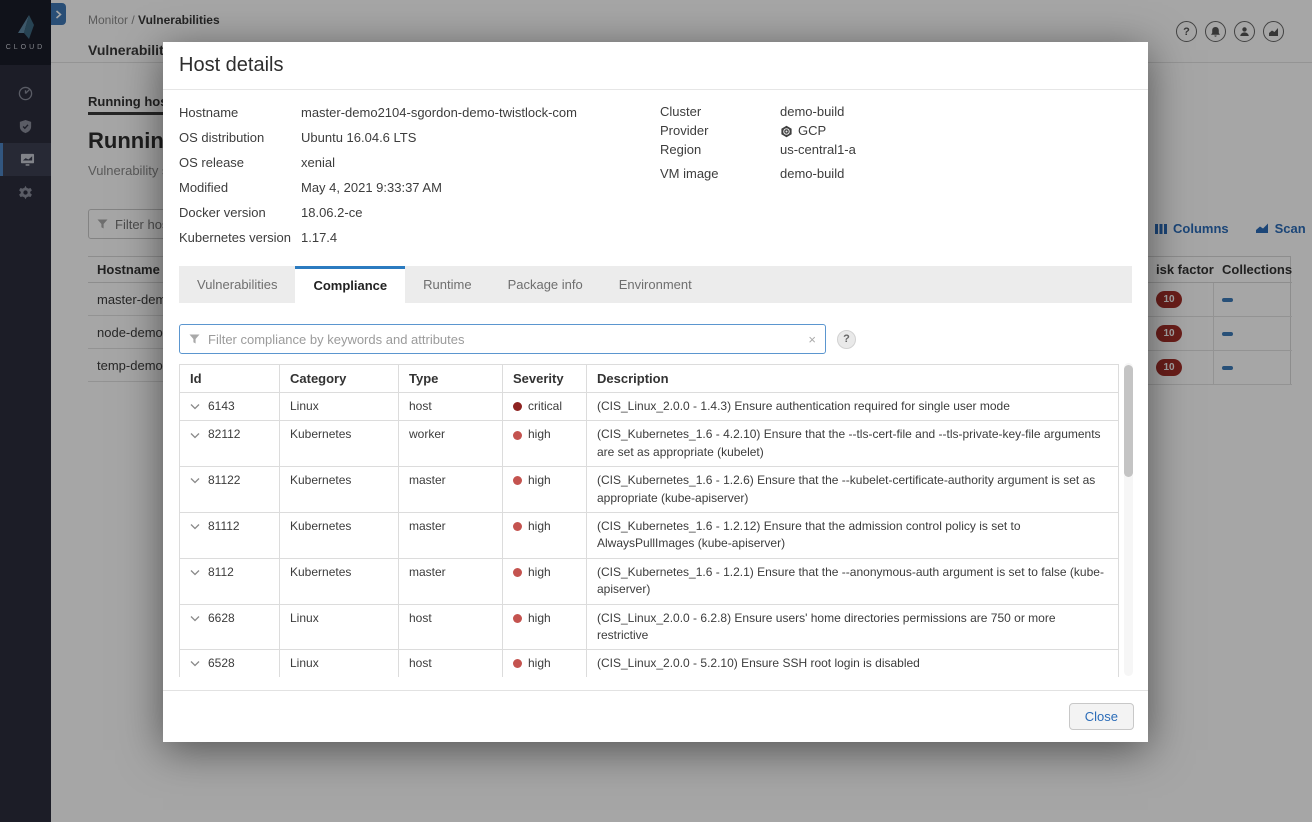  What do you see at coordinates (786, 131) in the screenshot?
I see `gcp-icon` at bounding box center [786, 131].